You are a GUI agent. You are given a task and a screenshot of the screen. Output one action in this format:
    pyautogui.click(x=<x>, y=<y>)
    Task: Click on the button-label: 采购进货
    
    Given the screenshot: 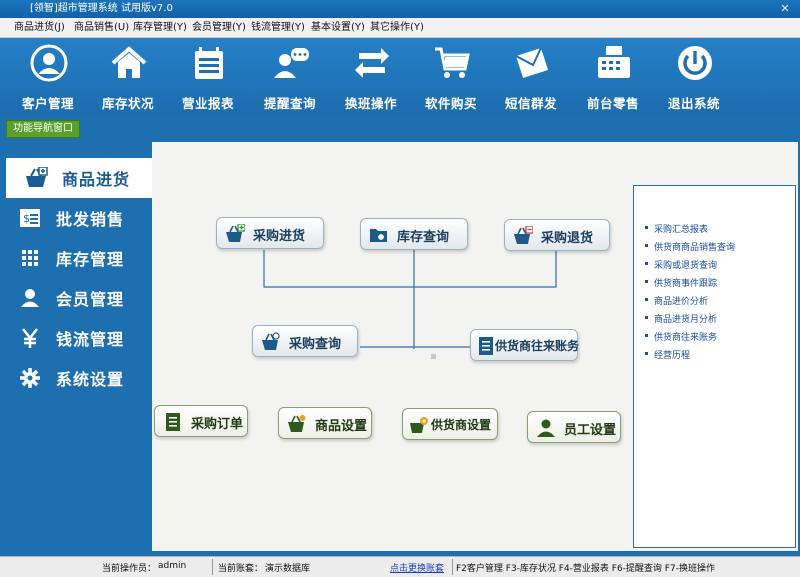 What is the action you would take?
    pyautogui.click(x=279, y=236)
    